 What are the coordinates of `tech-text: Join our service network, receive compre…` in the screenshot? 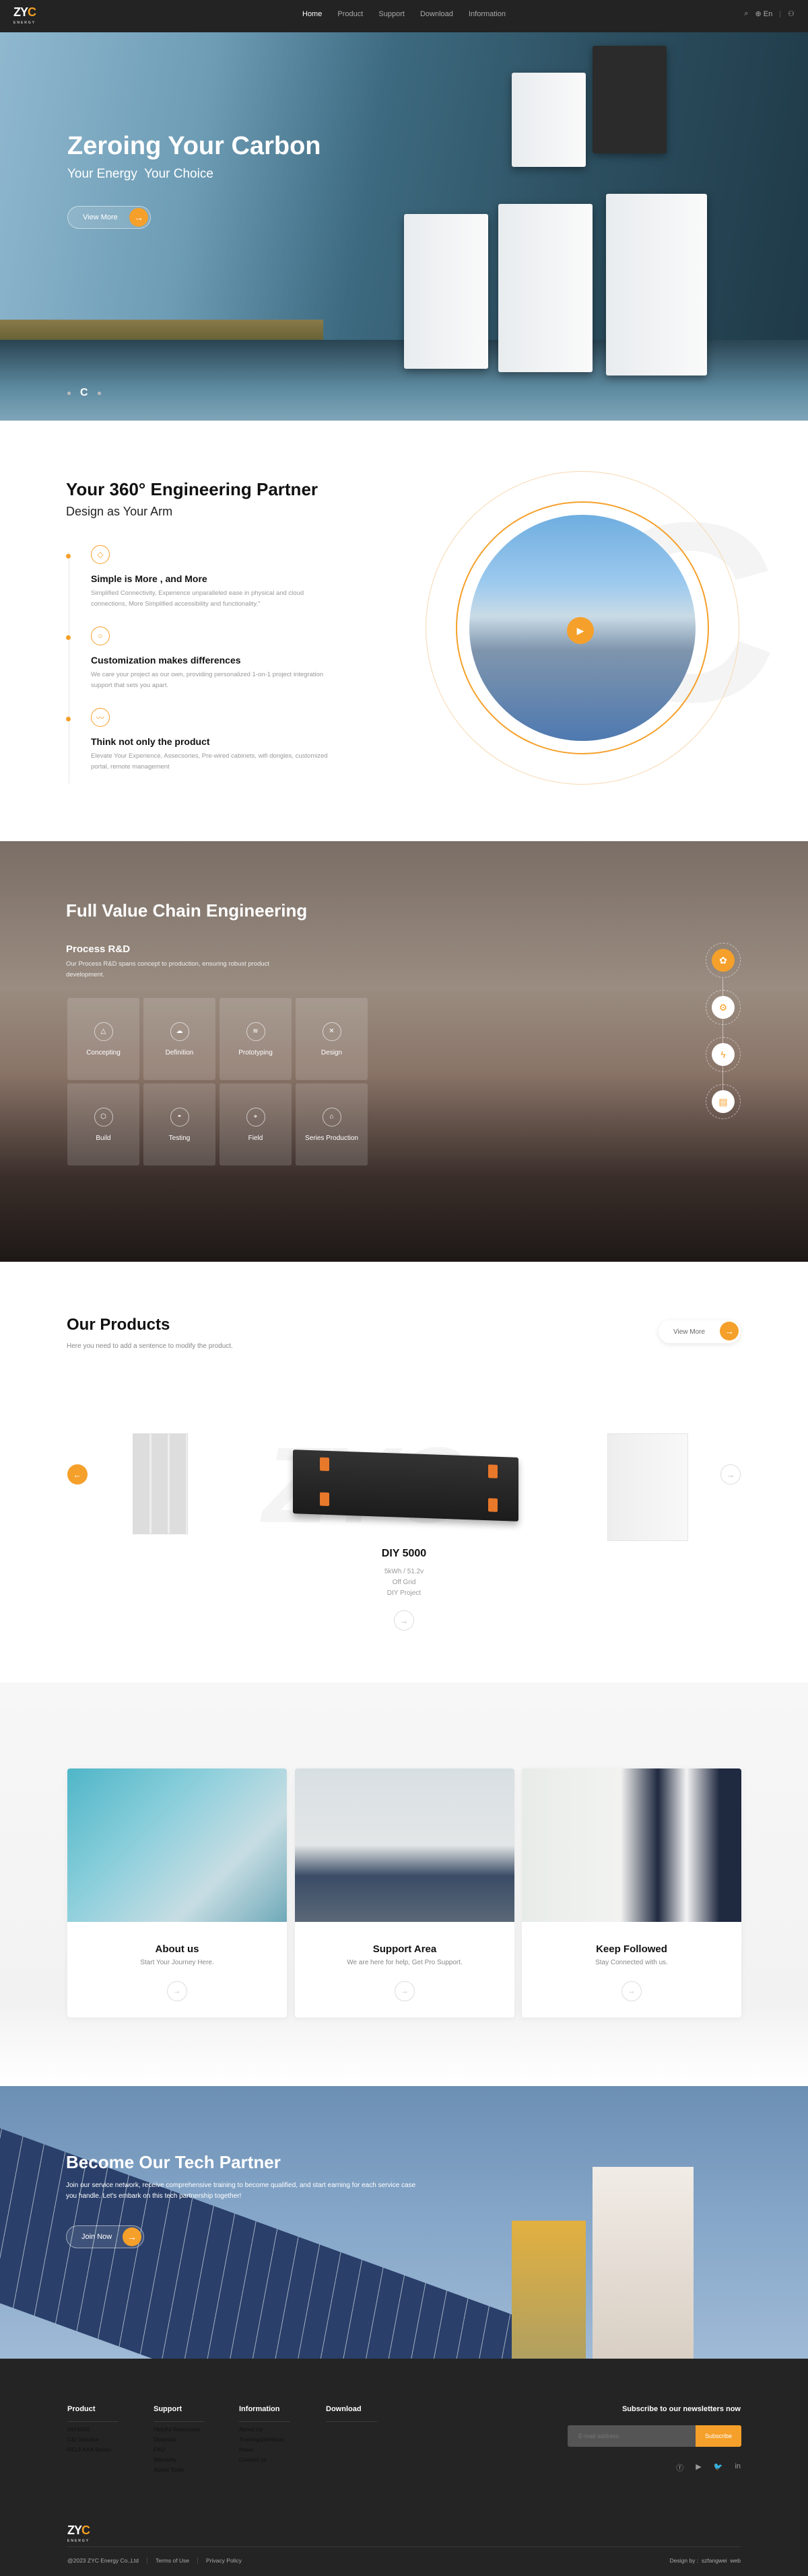 It's located at (241, 2191).